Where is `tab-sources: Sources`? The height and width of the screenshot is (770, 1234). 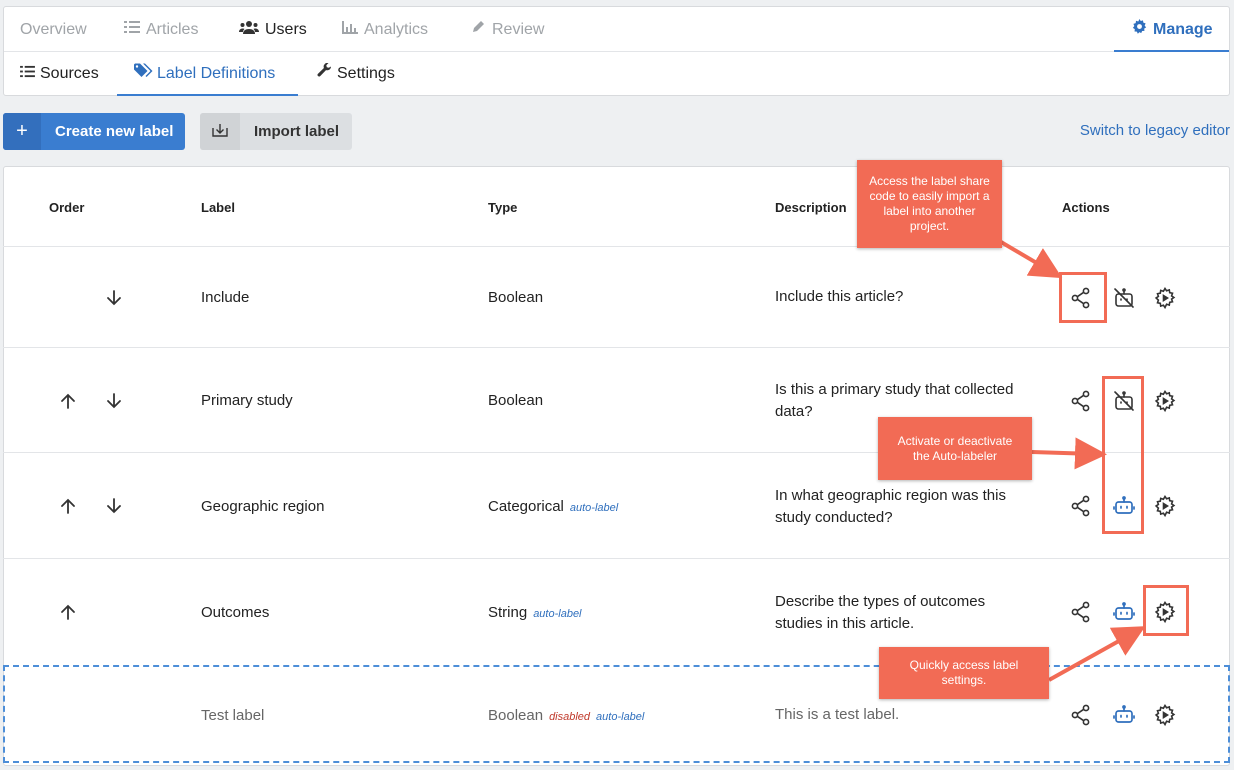 tab-sources: Sources is located at coordinates (59, 74).